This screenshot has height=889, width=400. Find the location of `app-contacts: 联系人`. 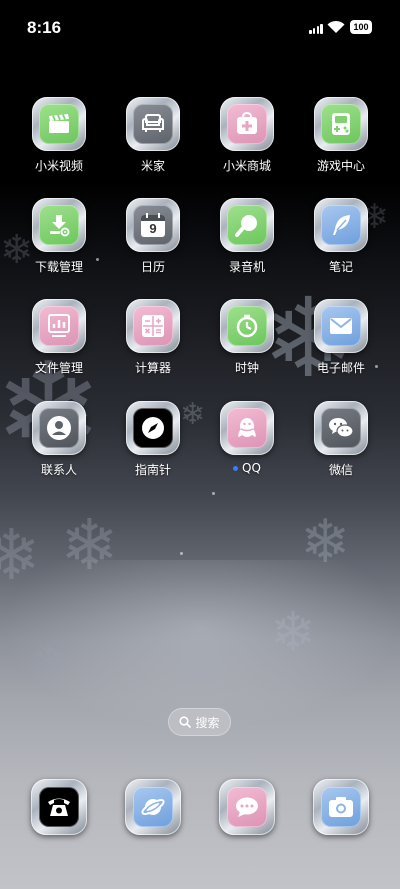

app-contacts: 联系人 is located at coordinates (59, 439).